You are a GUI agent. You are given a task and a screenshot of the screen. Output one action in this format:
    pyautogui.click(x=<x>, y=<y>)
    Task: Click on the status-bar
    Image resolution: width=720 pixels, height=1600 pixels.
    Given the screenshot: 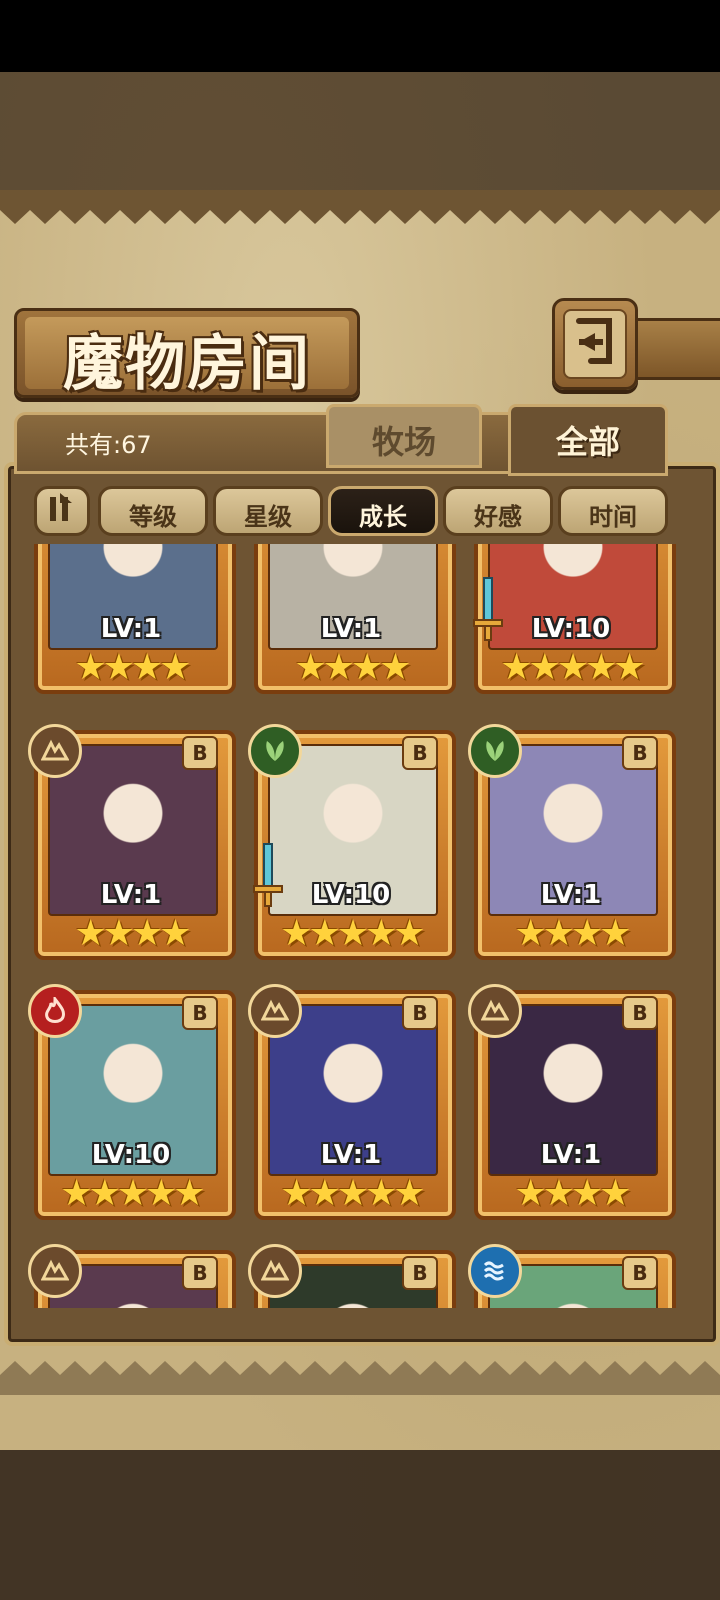 What is the action you would take?
    pyautogui.click(x=360, y=36)
    